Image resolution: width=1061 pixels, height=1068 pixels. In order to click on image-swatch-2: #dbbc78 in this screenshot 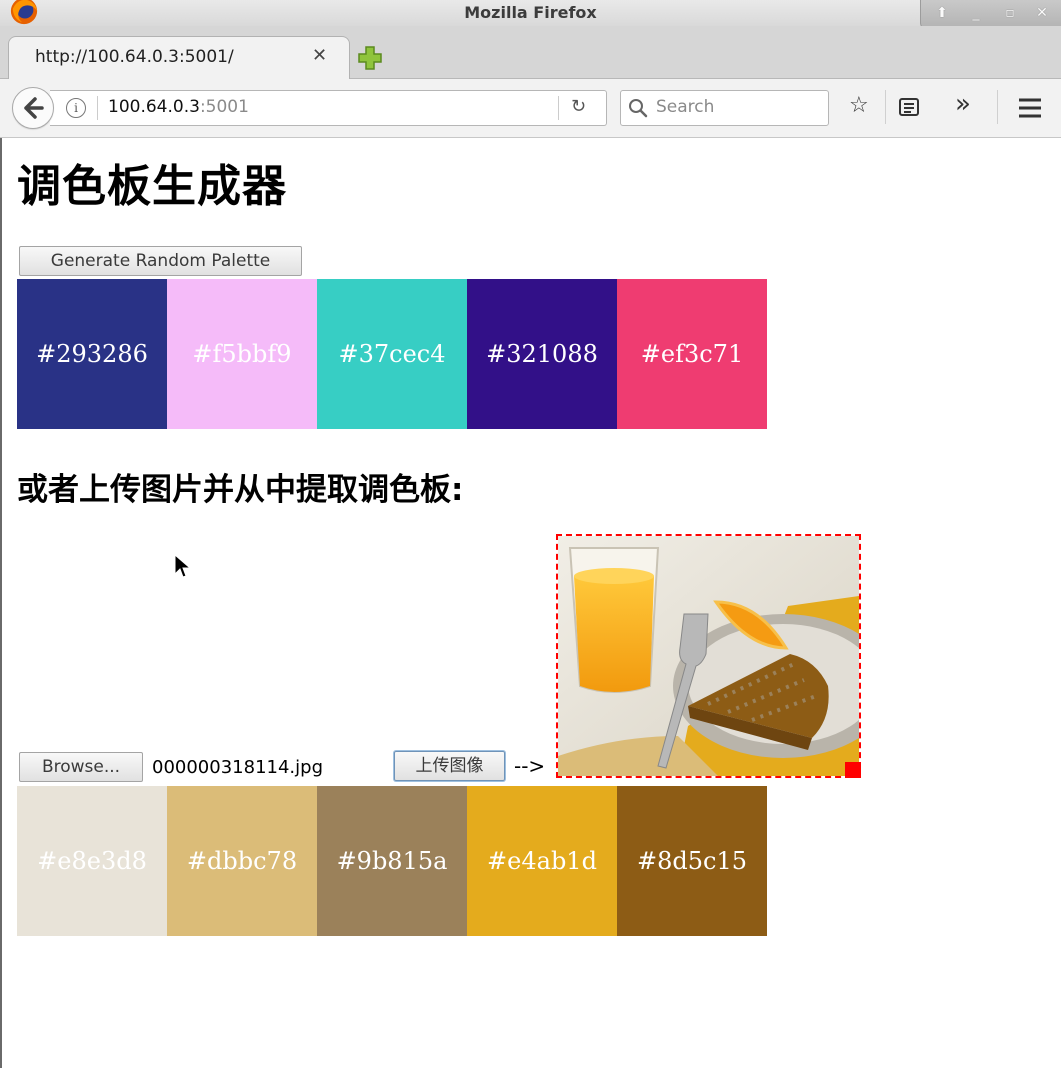, I will do `click(242, 861)`.